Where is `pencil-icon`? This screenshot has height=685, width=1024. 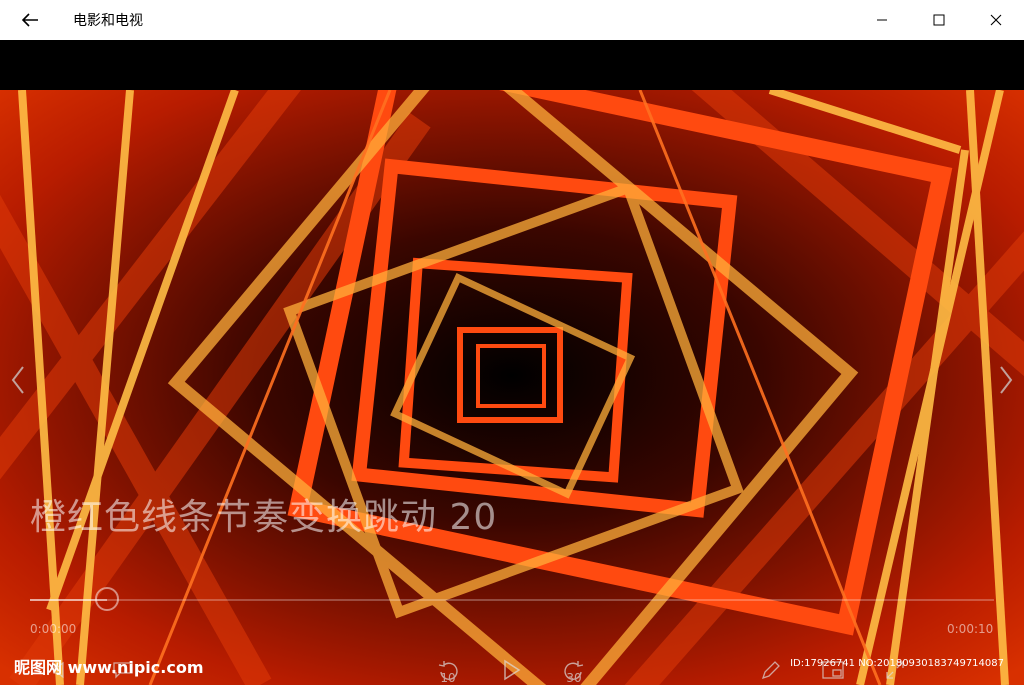 pencil-icon is located at coordinates (770, 669).